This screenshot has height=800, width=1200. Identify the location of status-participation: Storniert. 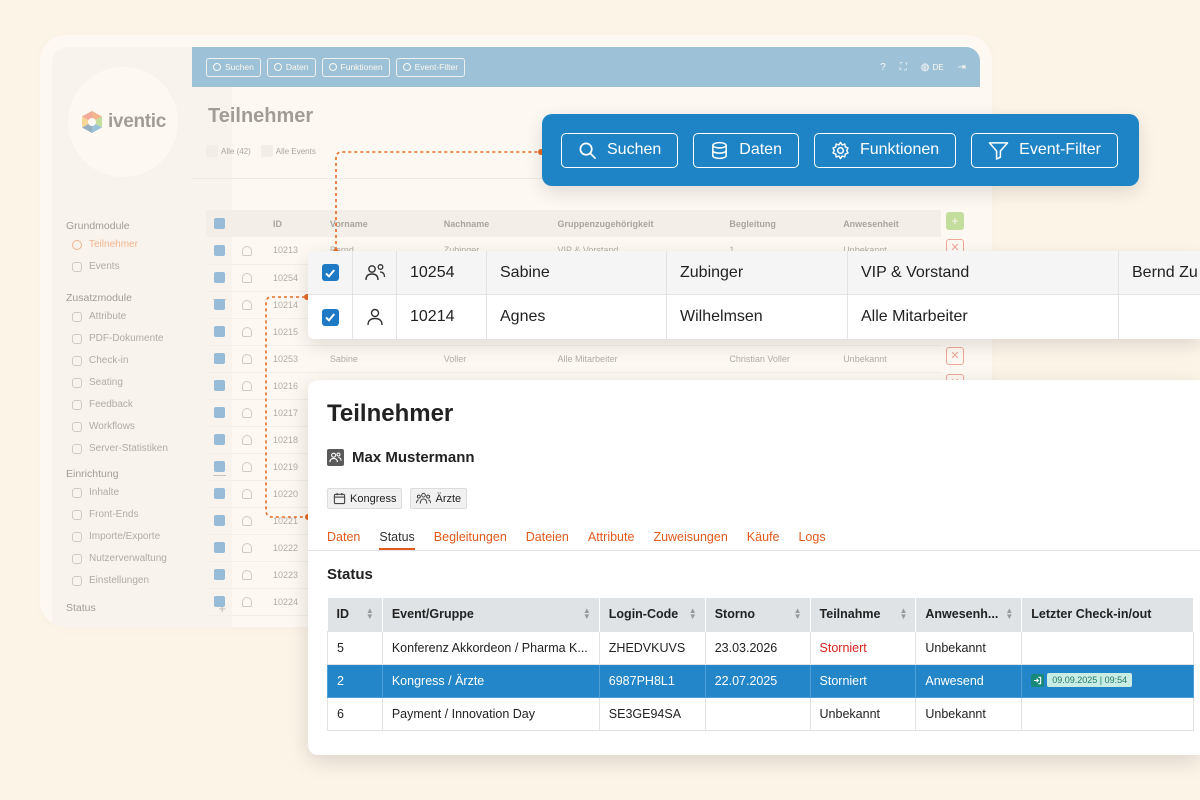
(863, 647).